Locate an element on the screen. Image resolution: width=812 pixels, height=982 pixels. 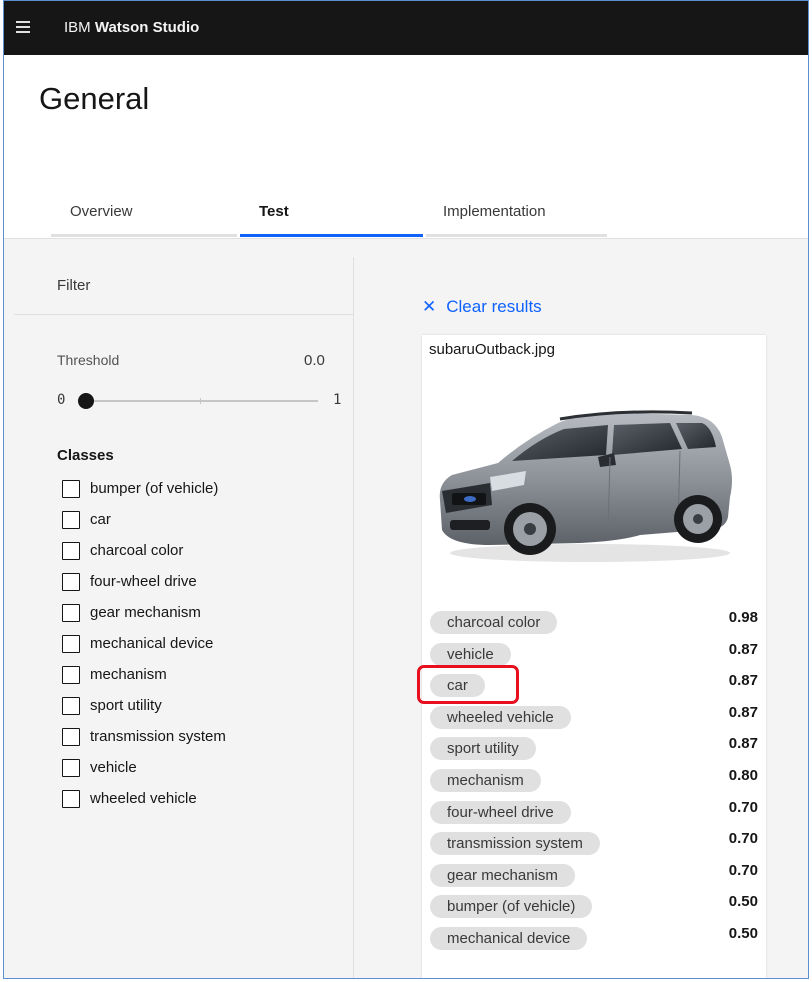
class-item-sport-utility: sport utility is located at coordinates (144, 705).